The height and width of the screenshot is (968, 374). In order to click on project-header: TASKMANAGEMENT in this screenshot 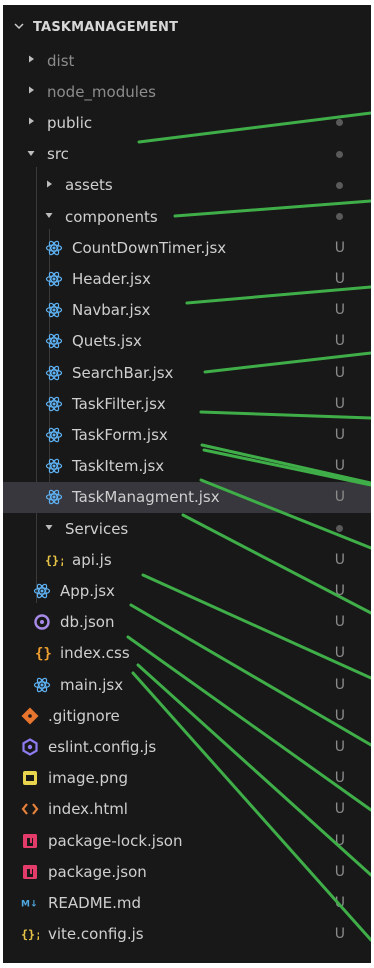, I will do `click(187, 27)`.